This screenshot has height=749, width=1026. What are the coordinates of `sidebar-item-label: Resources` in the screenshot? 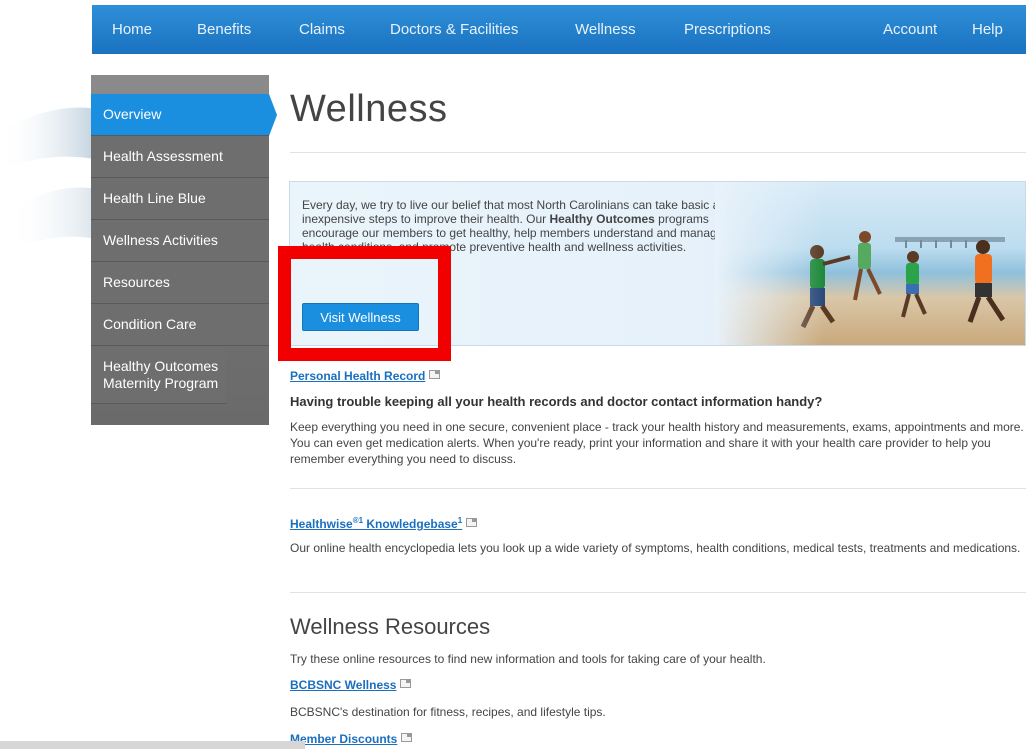 It's located at (136, 282).